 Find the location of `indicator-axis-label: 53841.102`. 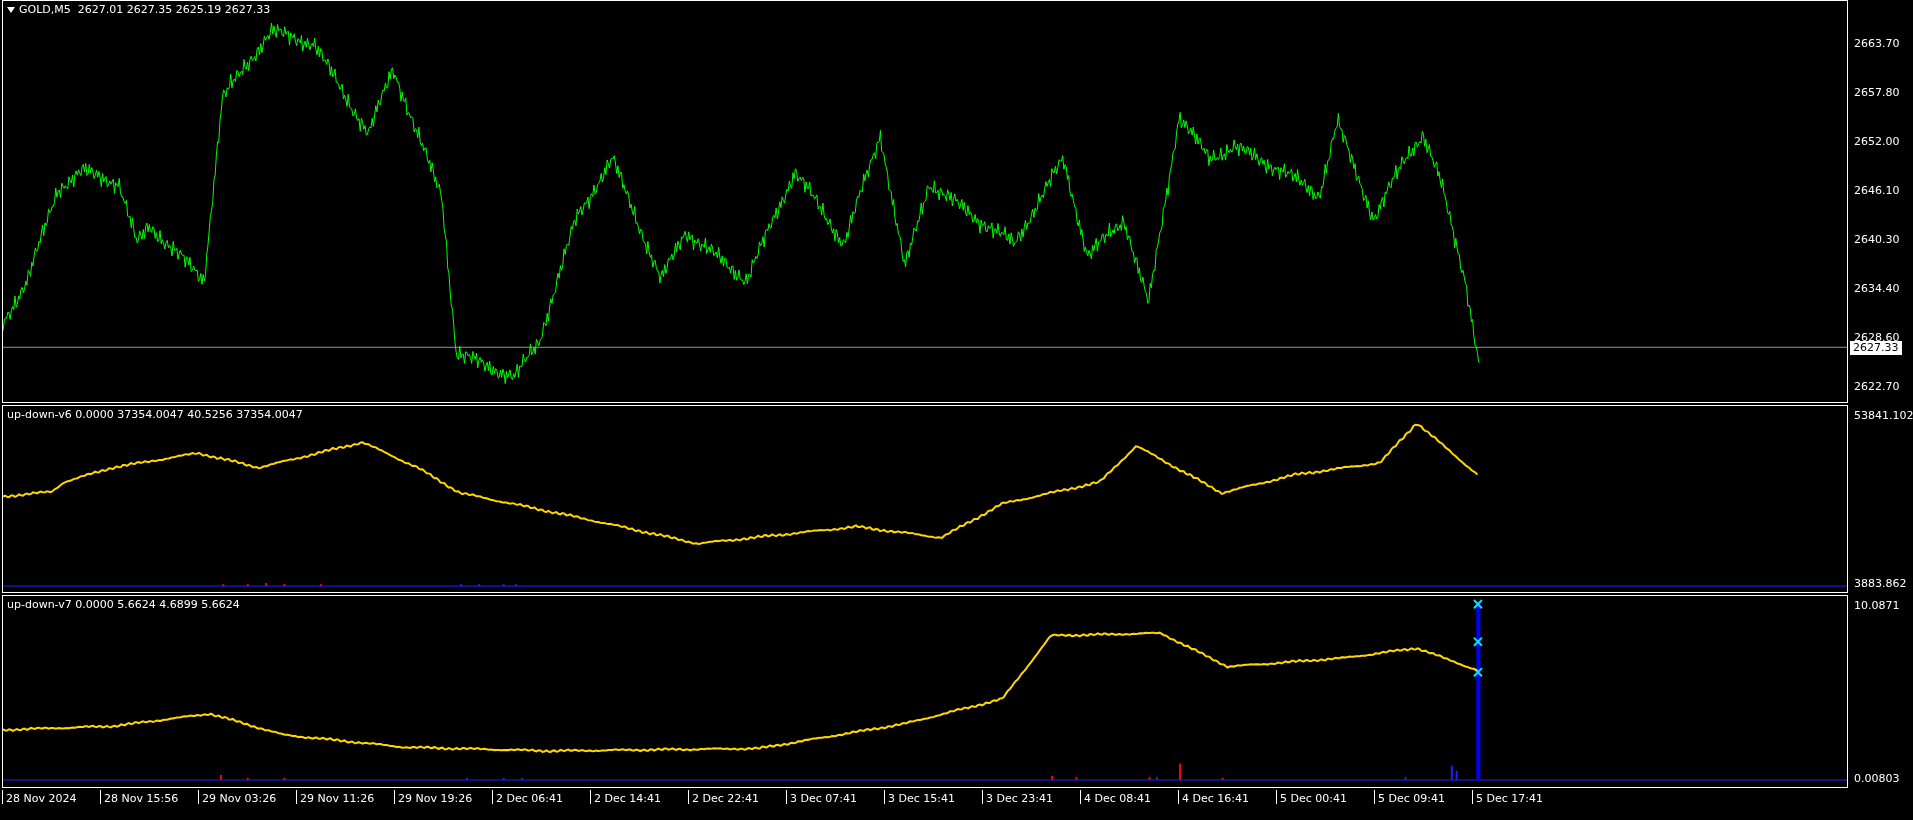

indicator-axis-label: 53841.102 is located at coordinates (1883, 416).